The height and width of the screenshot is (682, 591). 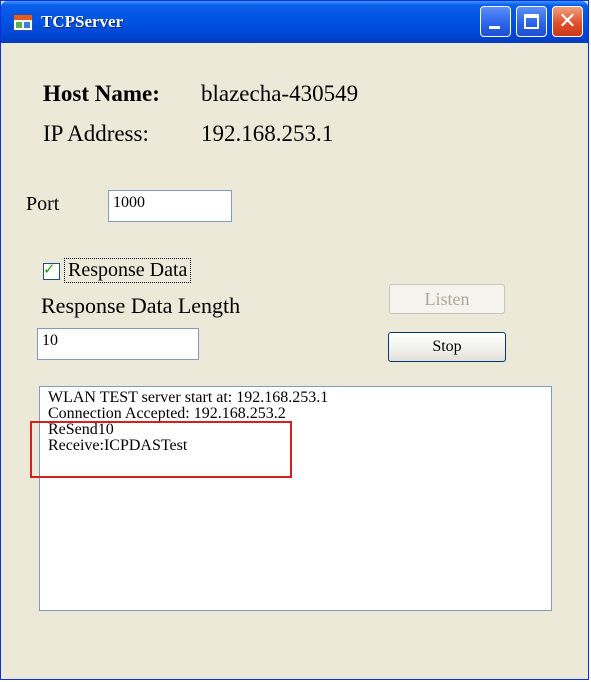 I want to click on host-name-value: blazecha-430549, so click(x=280, y=93).